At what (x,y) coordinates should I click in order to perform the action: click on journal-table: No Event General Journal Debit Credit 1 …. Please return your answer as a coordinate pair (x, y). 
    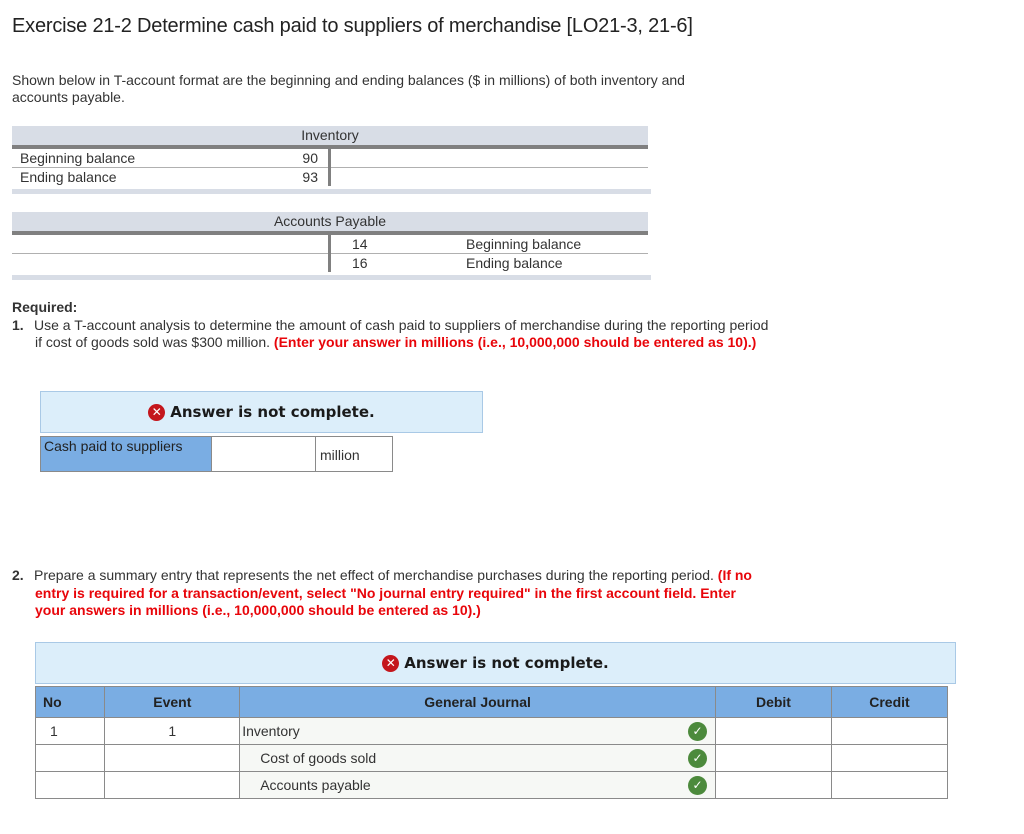
    Looking at the image, I should click on (491, 742).